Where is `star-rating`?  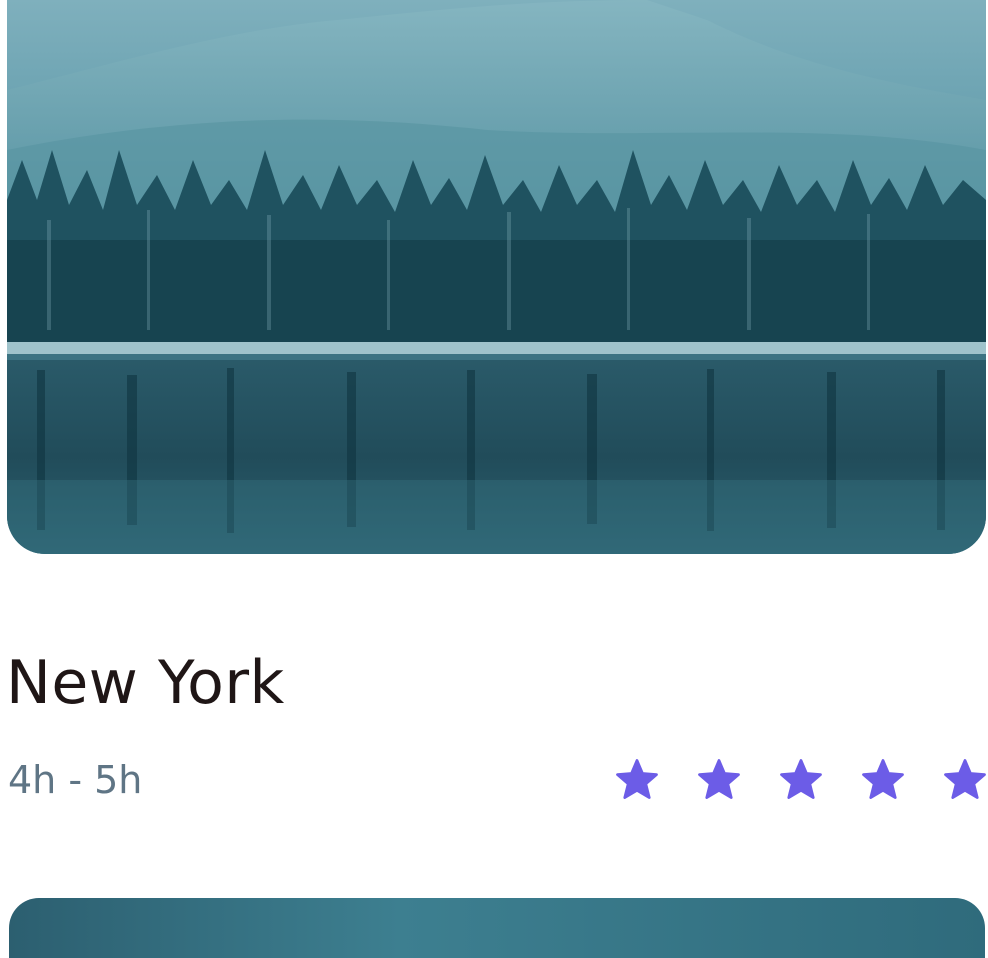
star-rating is located at coordinates (801, 780).